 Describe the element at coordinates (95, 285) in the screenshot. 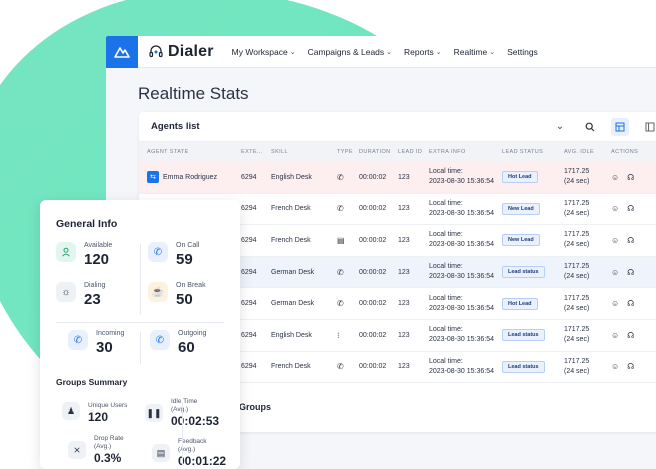

I see `stat-label: Dialing` at that location.